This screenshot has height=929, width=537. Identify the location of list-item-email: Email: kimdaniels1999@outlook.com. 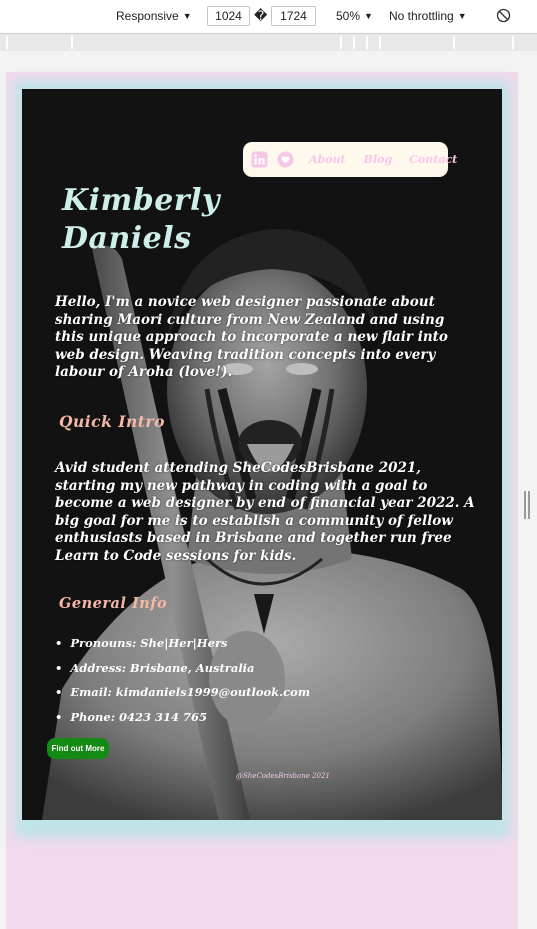
(182, 692).